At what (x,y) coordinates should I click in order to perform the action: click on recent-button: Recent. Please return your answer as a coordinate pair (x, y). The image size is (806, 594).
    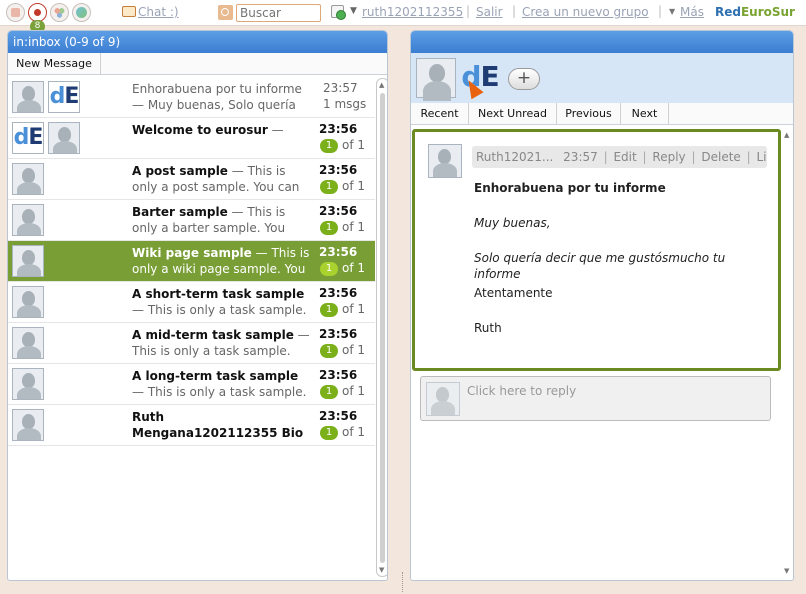
    Looking at the image, I should click on (440, 113).